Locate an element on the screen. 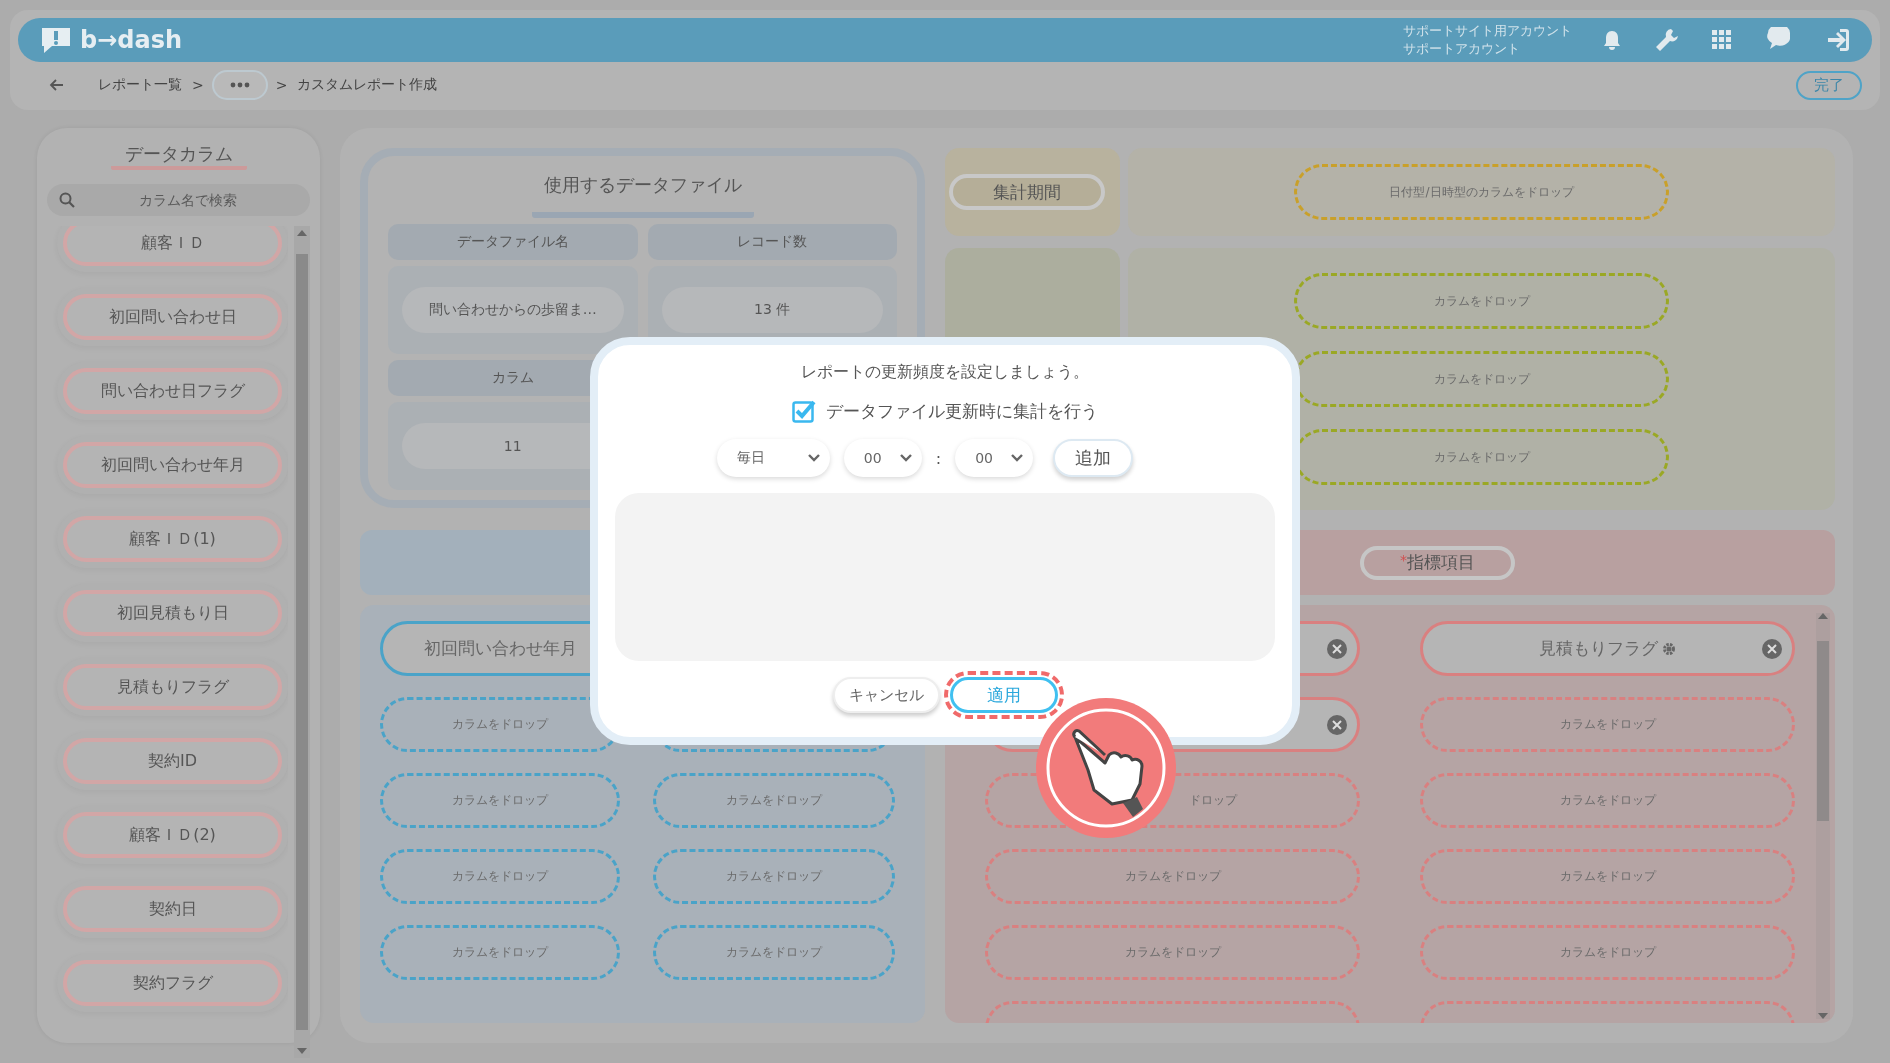  add-button: 追加 is located at coordinates (1093, 458).